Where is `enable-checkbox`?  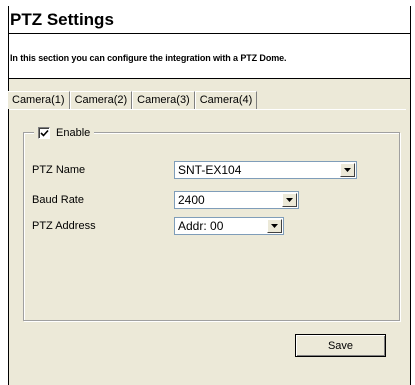 enable-checkbox is located at coordinates (44, 133).